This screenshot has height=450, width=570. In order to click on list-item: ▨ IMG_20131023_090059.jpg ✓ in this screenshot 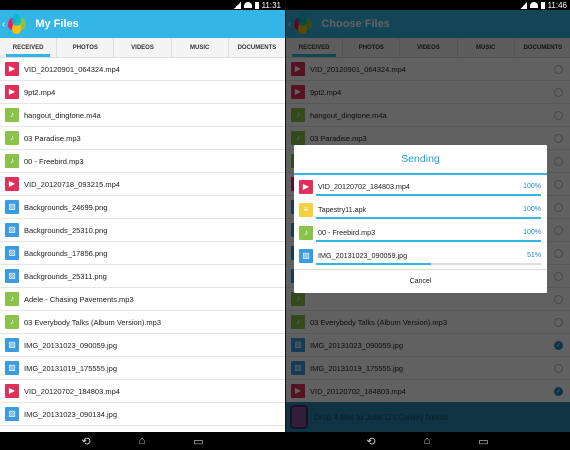, I will do `click(428, 345)`.